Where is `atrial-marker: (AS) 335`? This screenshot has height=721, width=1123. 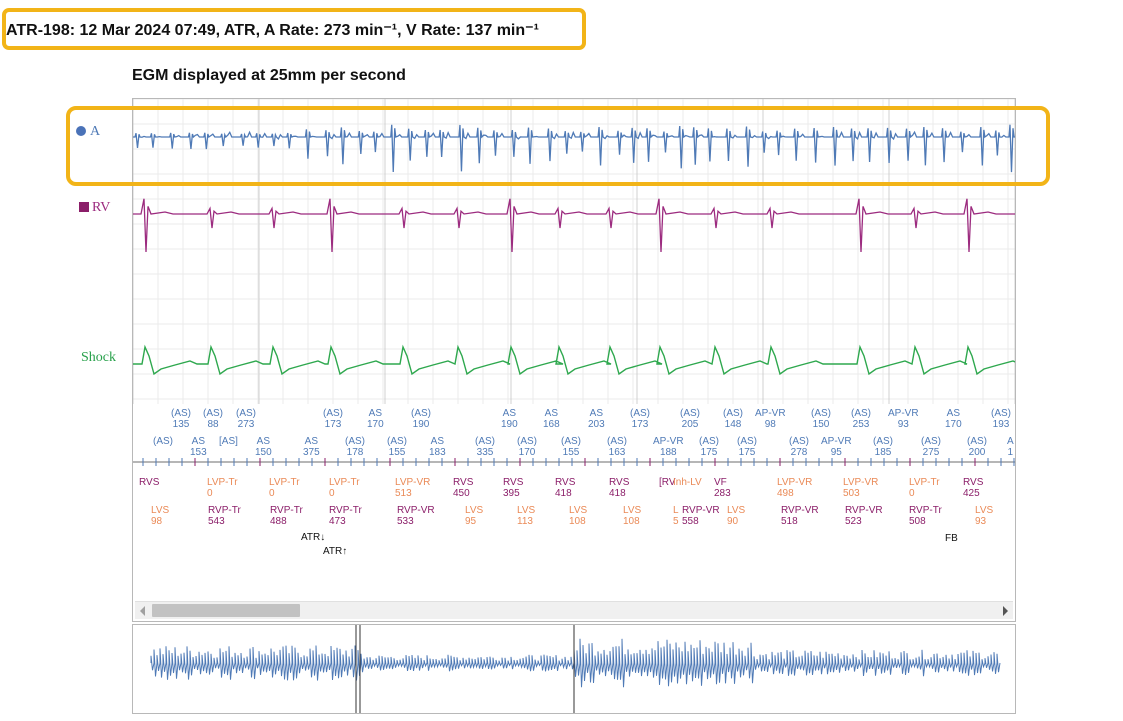
atrial-marker: (AS) 335 is located at coordinates (485, 447).